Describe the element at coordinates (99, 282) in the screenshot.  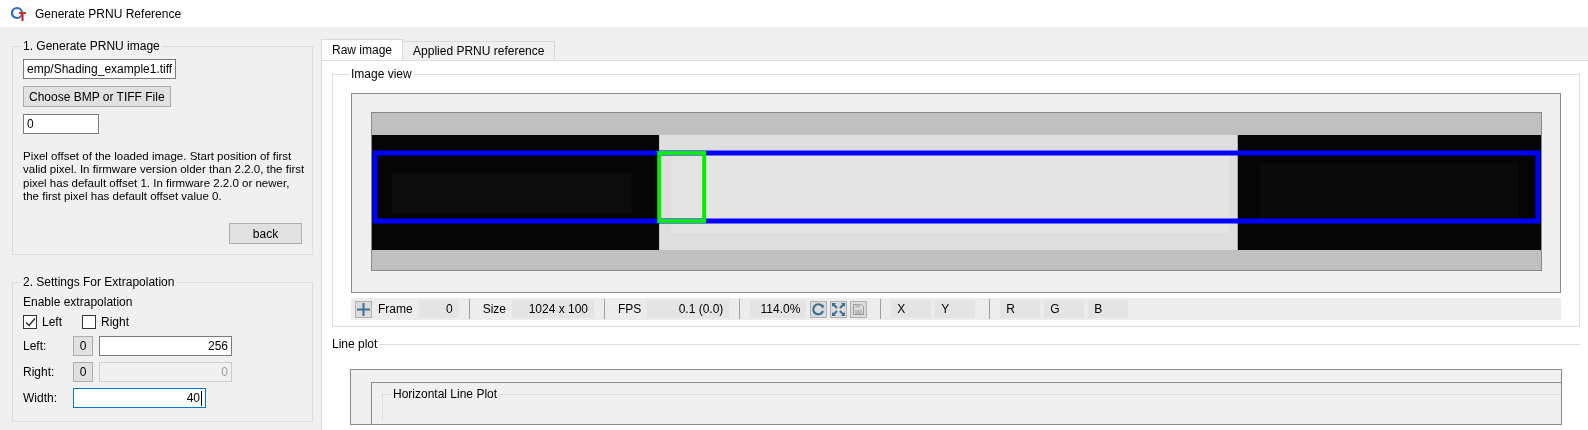
I see `group-title: 2. Settings For Extrapolation` at that location.